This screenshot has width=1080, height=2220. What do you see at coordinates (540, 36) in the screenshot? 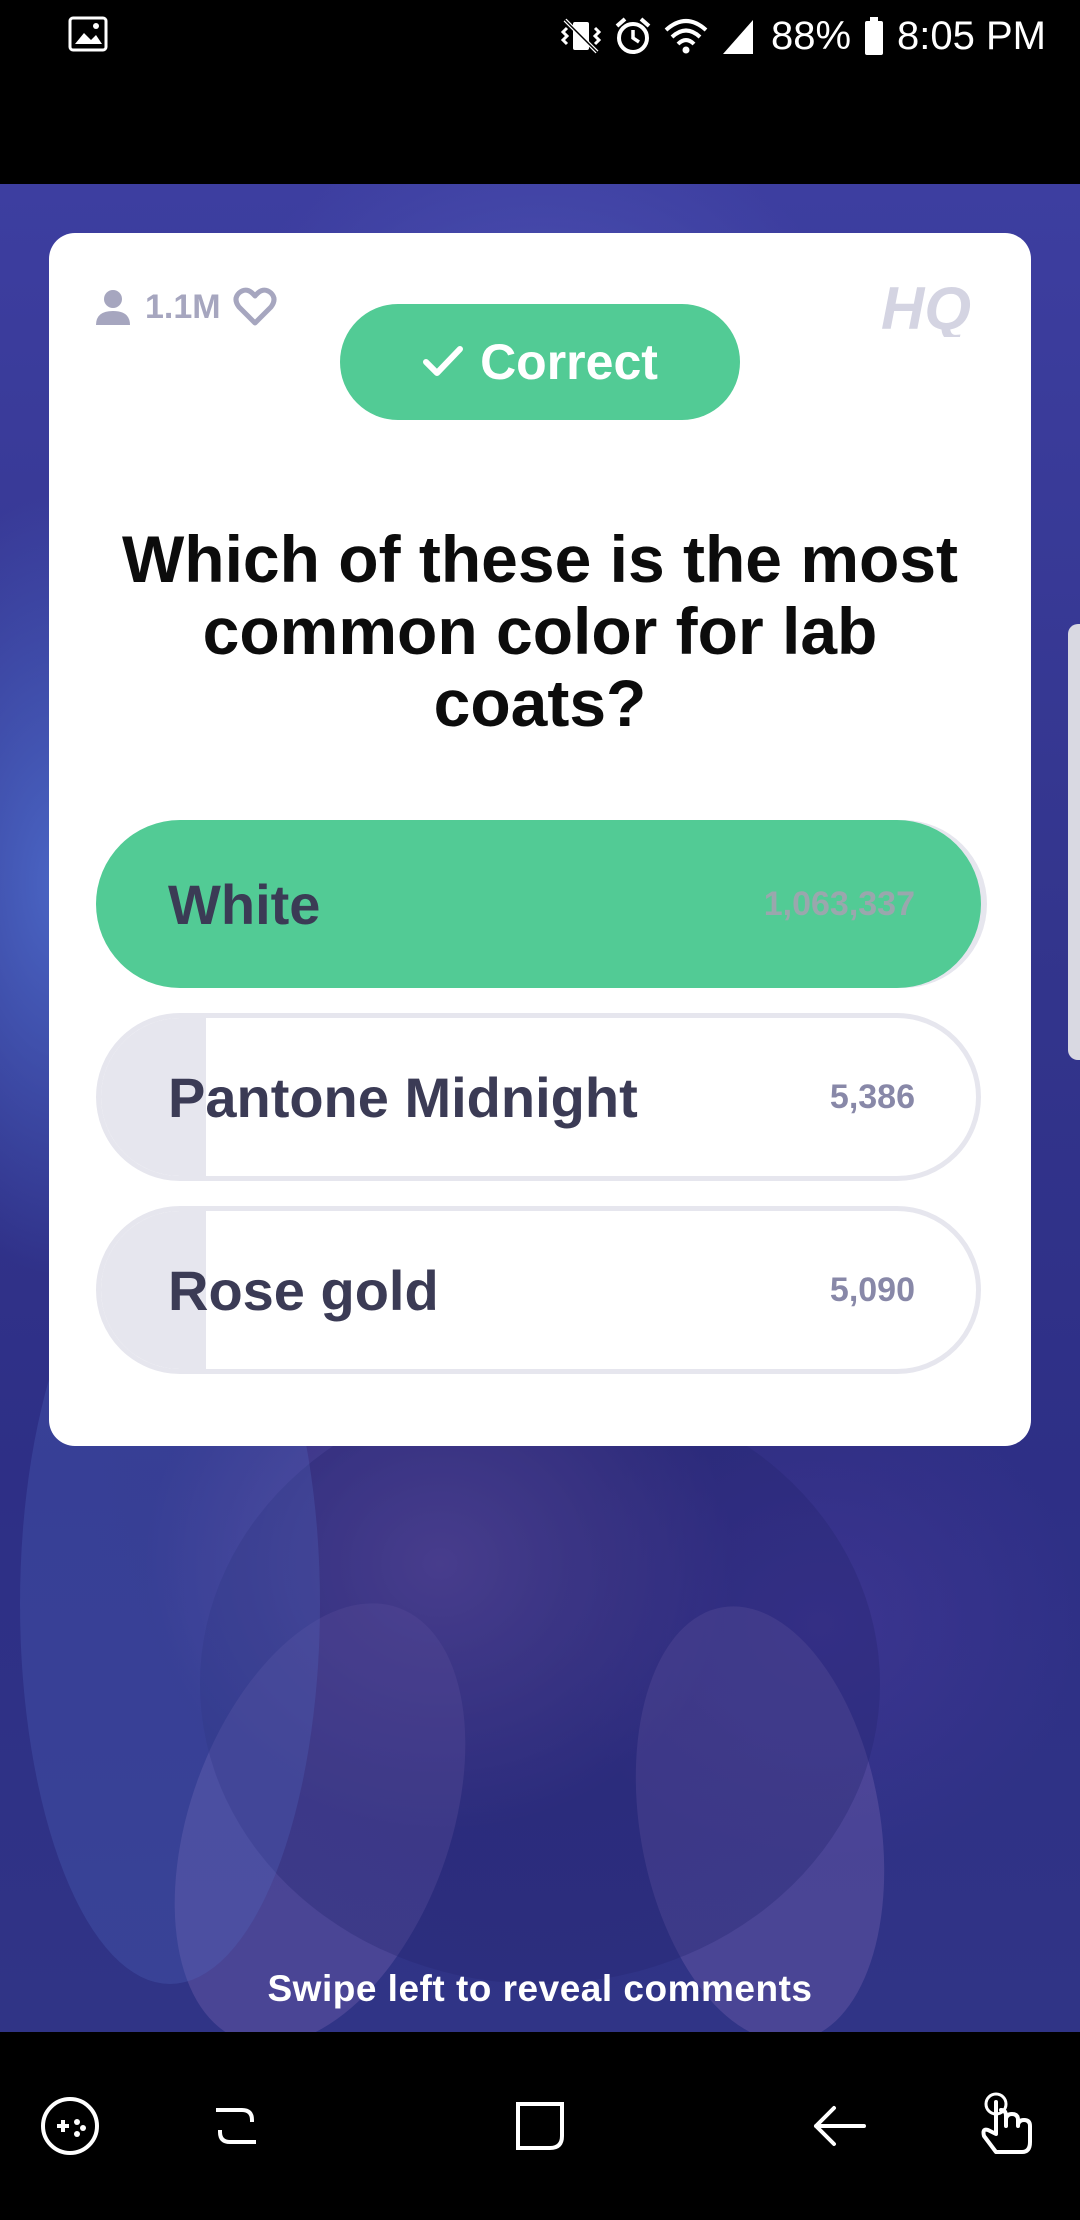
I see `status-bar: 88% 8:05 PM` at bounding box center [540, 36].